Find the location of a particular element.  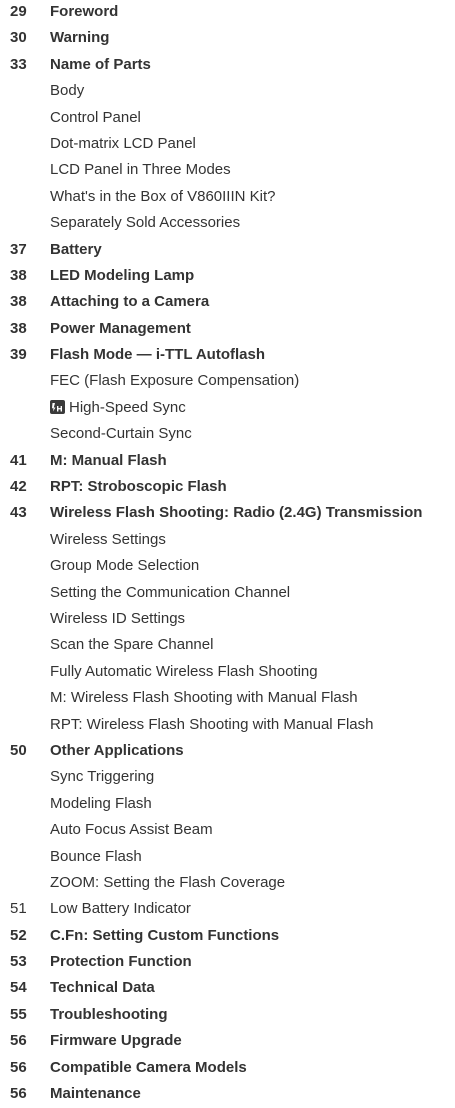

entry-title: Fully Automatic Wireless Flash Shooting is located at coordinates (184, 671).